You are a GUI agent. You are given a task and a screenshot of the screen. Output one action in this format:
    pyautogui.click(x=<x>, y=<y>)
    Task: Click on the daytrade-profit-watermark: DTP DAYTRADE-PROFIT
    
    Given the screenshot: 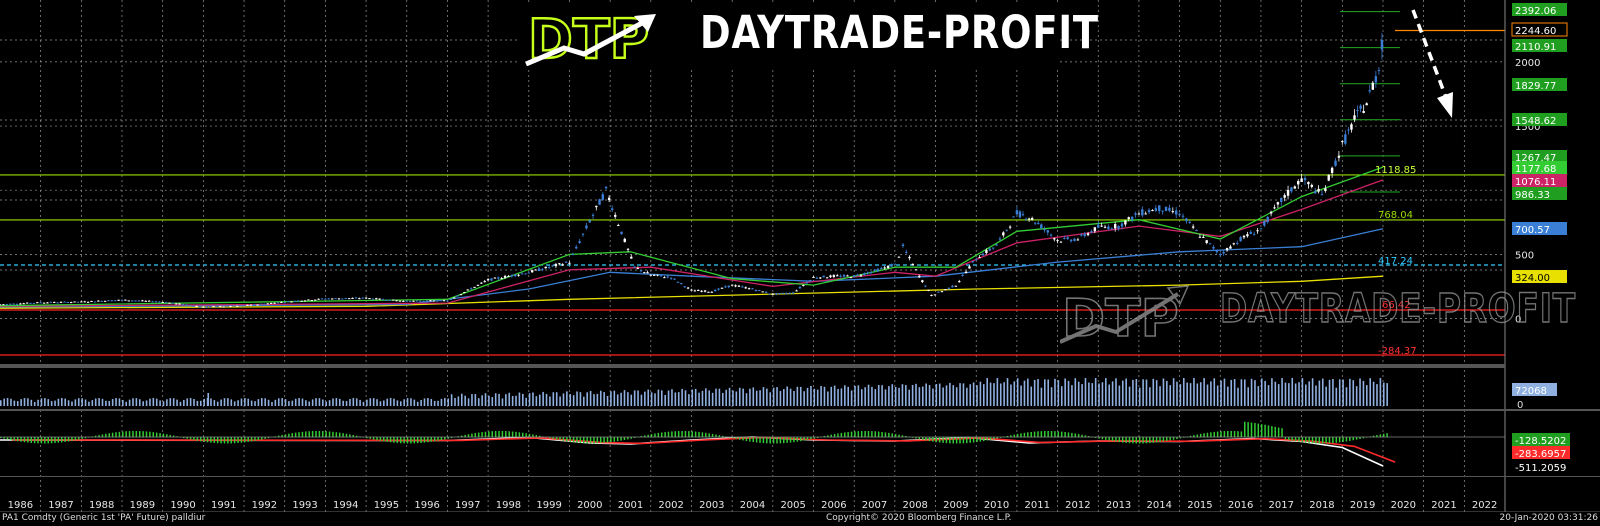 What is the action you would take?
    pyautogui.click(x=1330, y=311)
    